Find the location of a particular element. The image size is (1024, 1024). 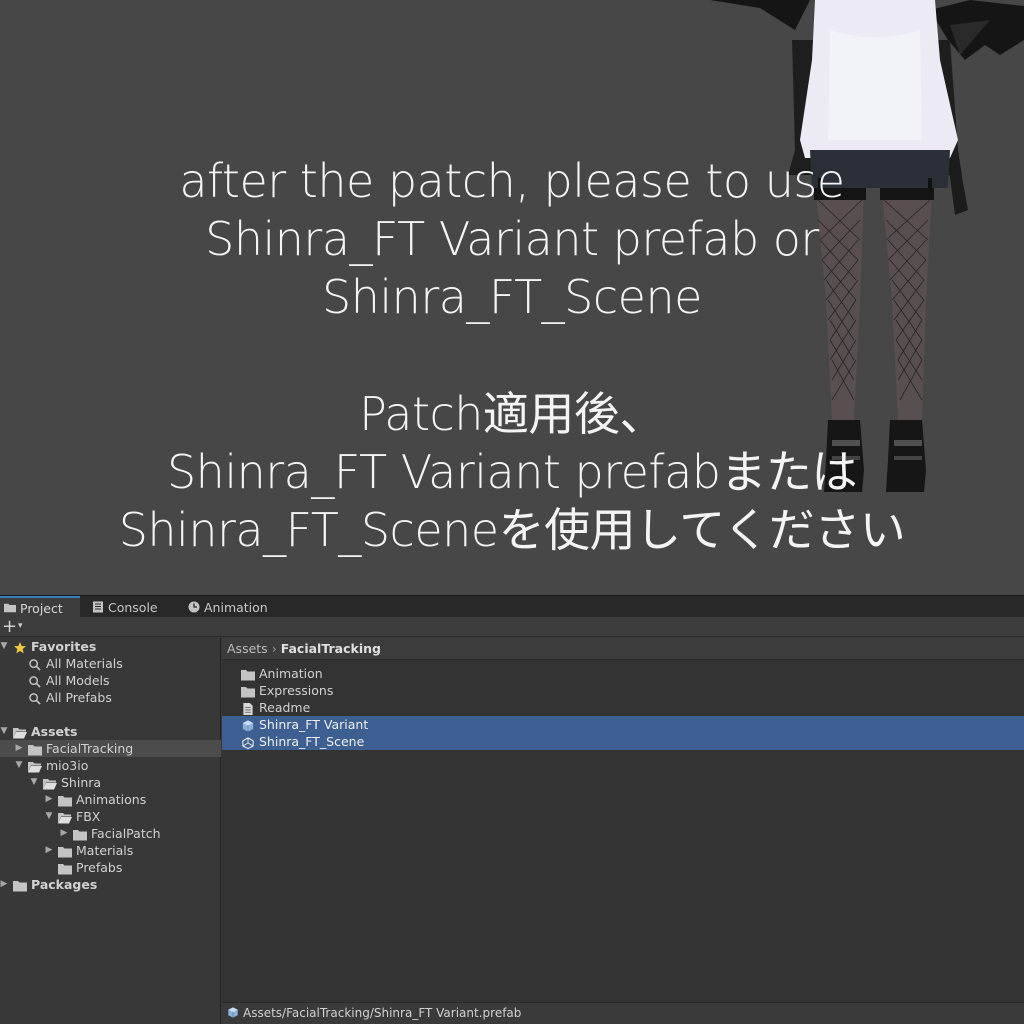

asset-item-label: Expressions is located at coordinates (296, 690).